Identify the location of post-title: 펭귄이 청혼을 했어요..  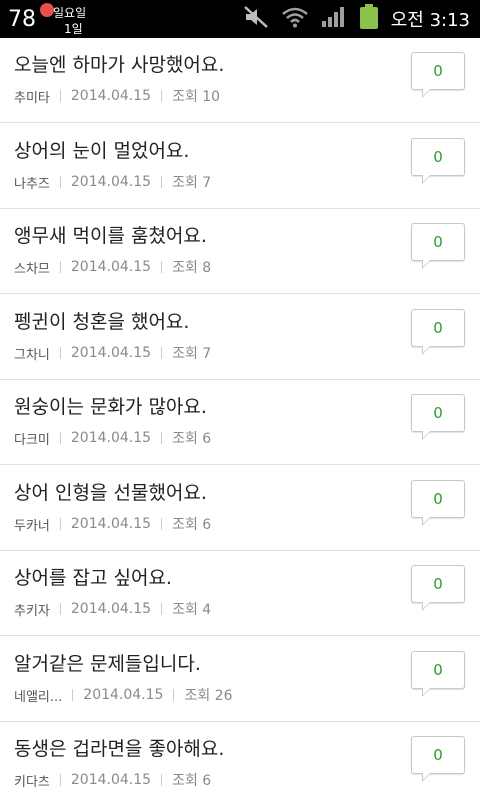
(102, 322).